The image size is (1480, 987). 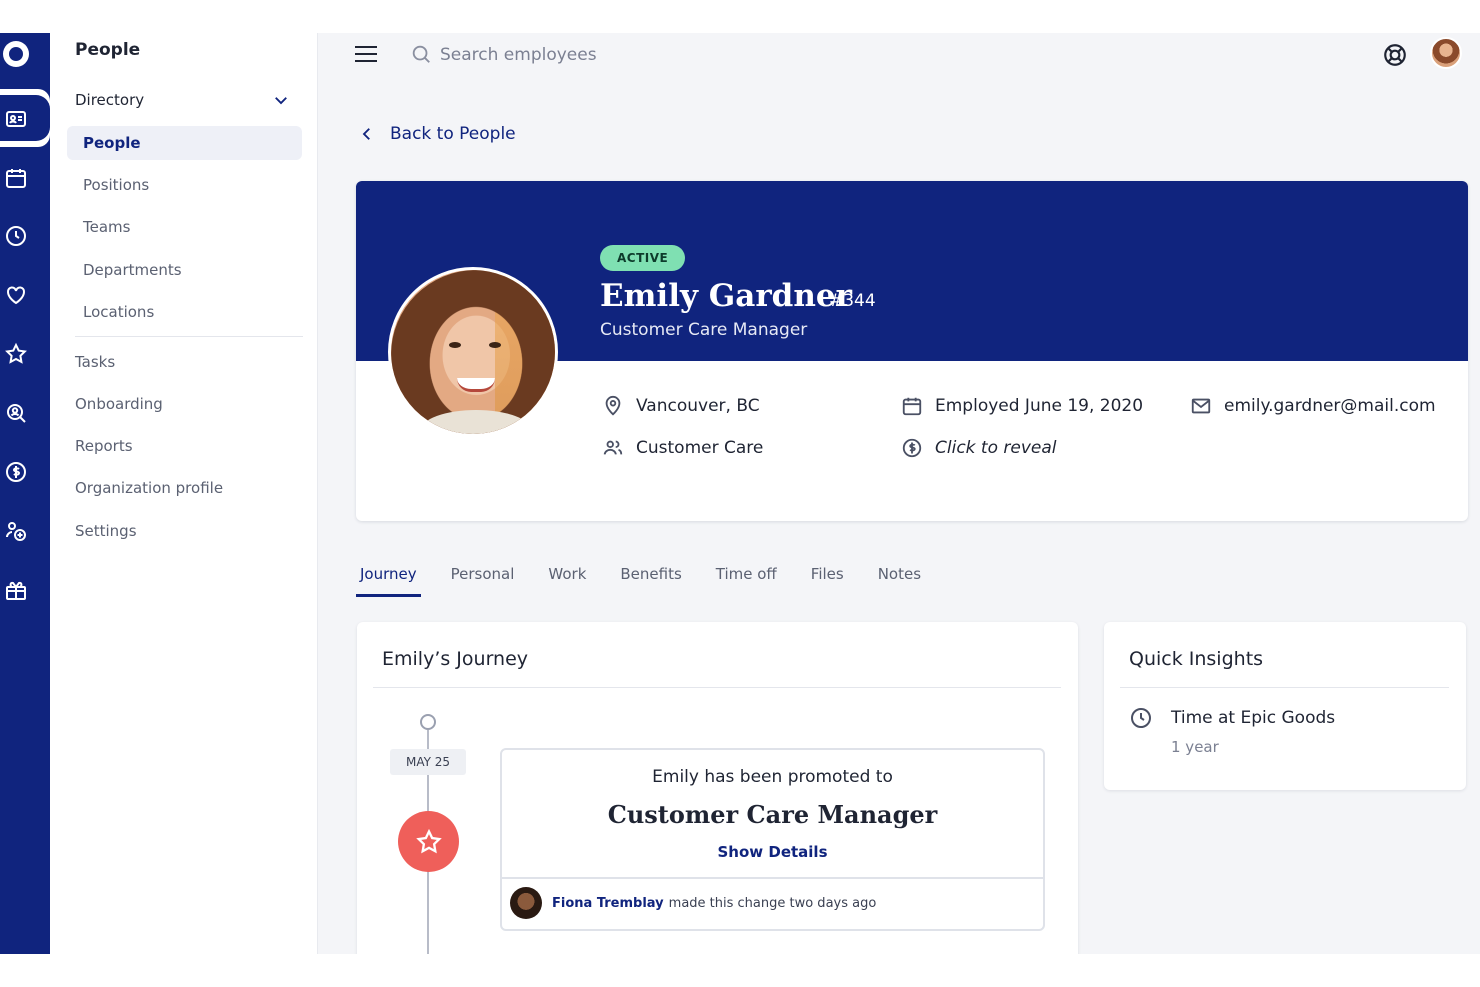 What do you see at coordinates (899, 55) in the screenshot?
I see `top-bar` at bounding box center [899, 55].